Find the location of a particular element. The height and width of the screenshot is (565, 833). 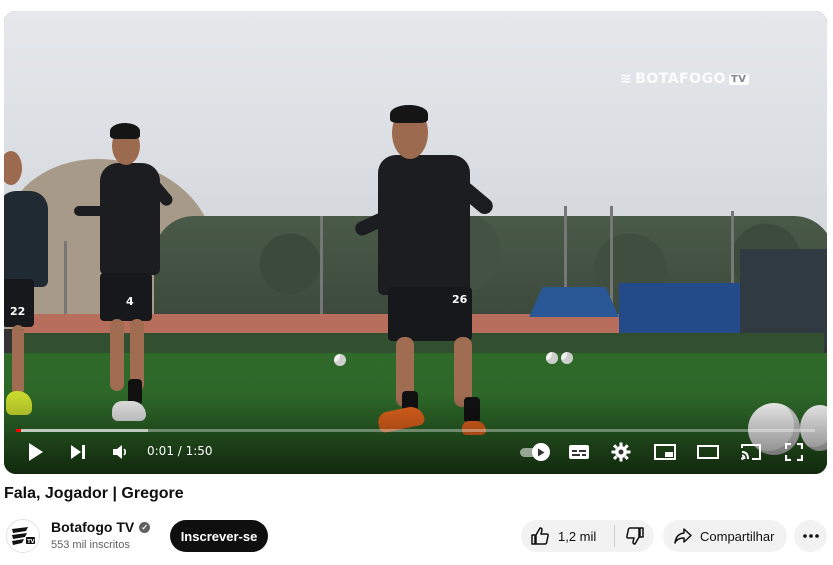

kit-number: 22 is located at coordinates (18, 311).